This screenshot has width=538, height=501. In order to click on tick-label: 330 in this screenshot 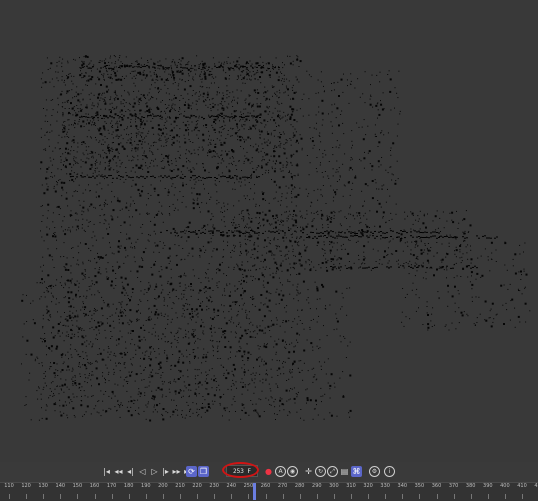, I will do `click(385, 486)`.